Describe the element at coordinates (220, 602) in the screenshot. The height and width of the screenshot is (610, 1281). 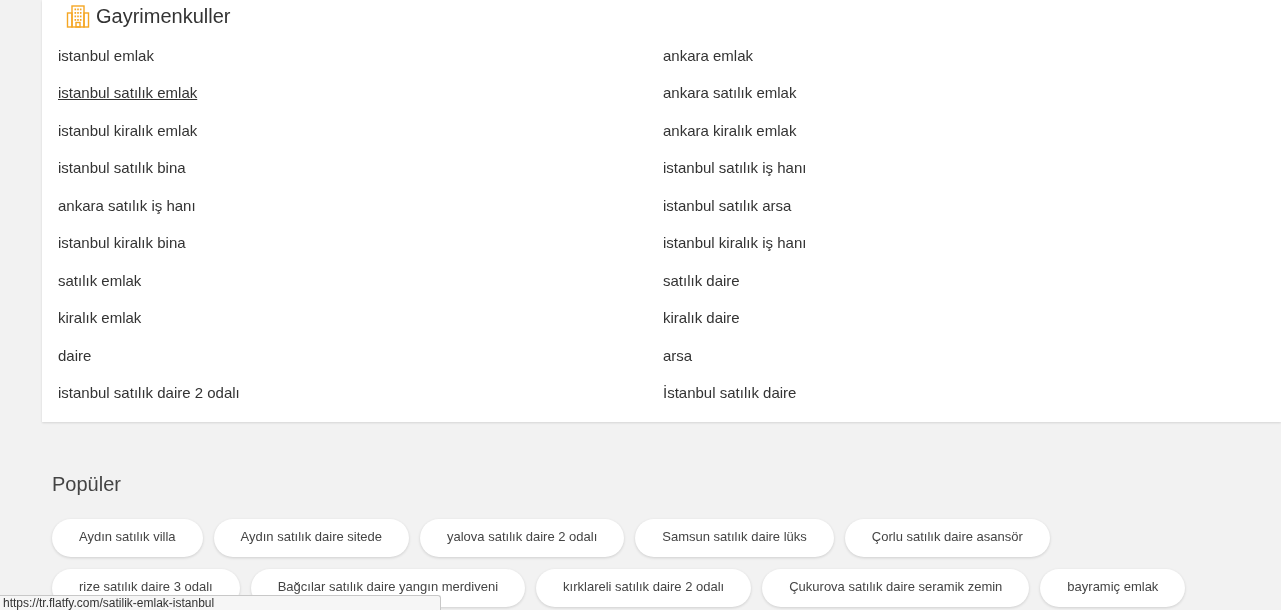
I see `url-tooltip: https://tr.flatfy.com/satilik-emlak-istanbul` at that location.